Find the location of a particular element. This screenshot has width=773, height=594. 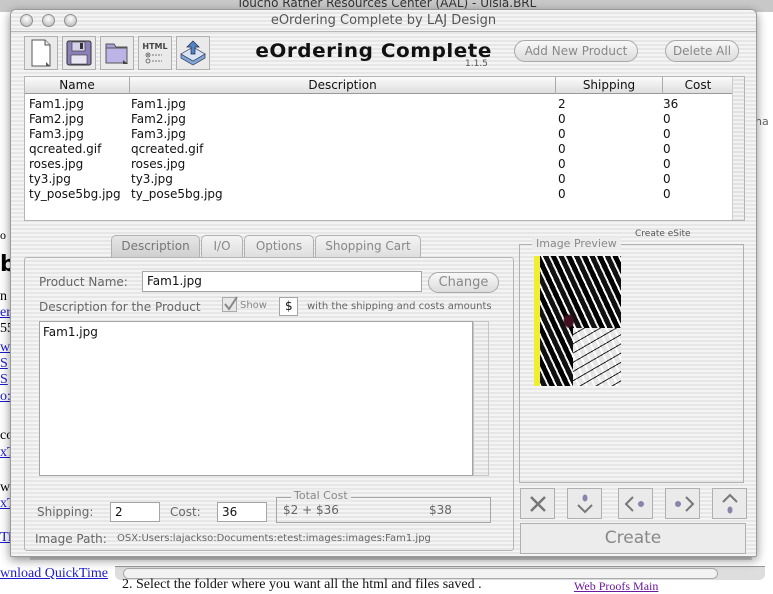

open-folder-icon is located at coordinates (116, 53).